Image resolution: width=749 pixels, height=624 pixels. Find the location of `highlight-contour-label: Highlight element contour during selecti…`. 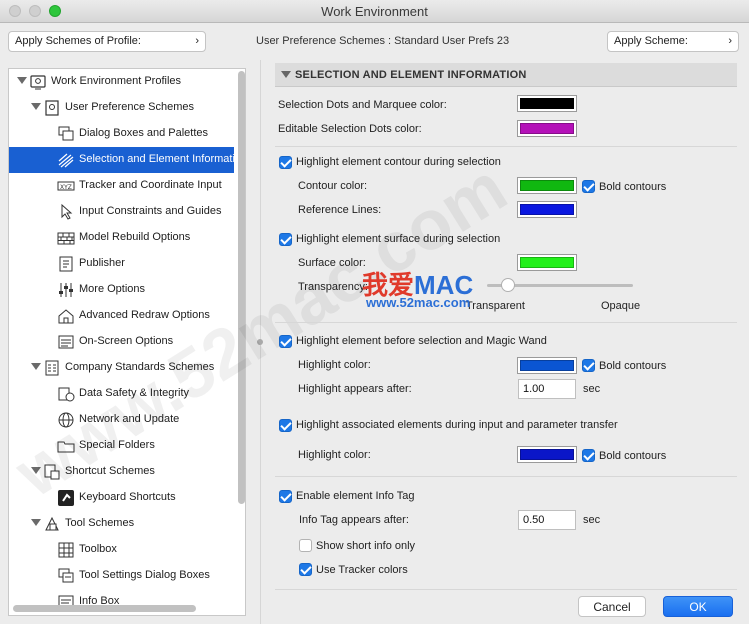

highlight-contour-label: Highlight element contour during selecti… is located at coordinates (398, 162).